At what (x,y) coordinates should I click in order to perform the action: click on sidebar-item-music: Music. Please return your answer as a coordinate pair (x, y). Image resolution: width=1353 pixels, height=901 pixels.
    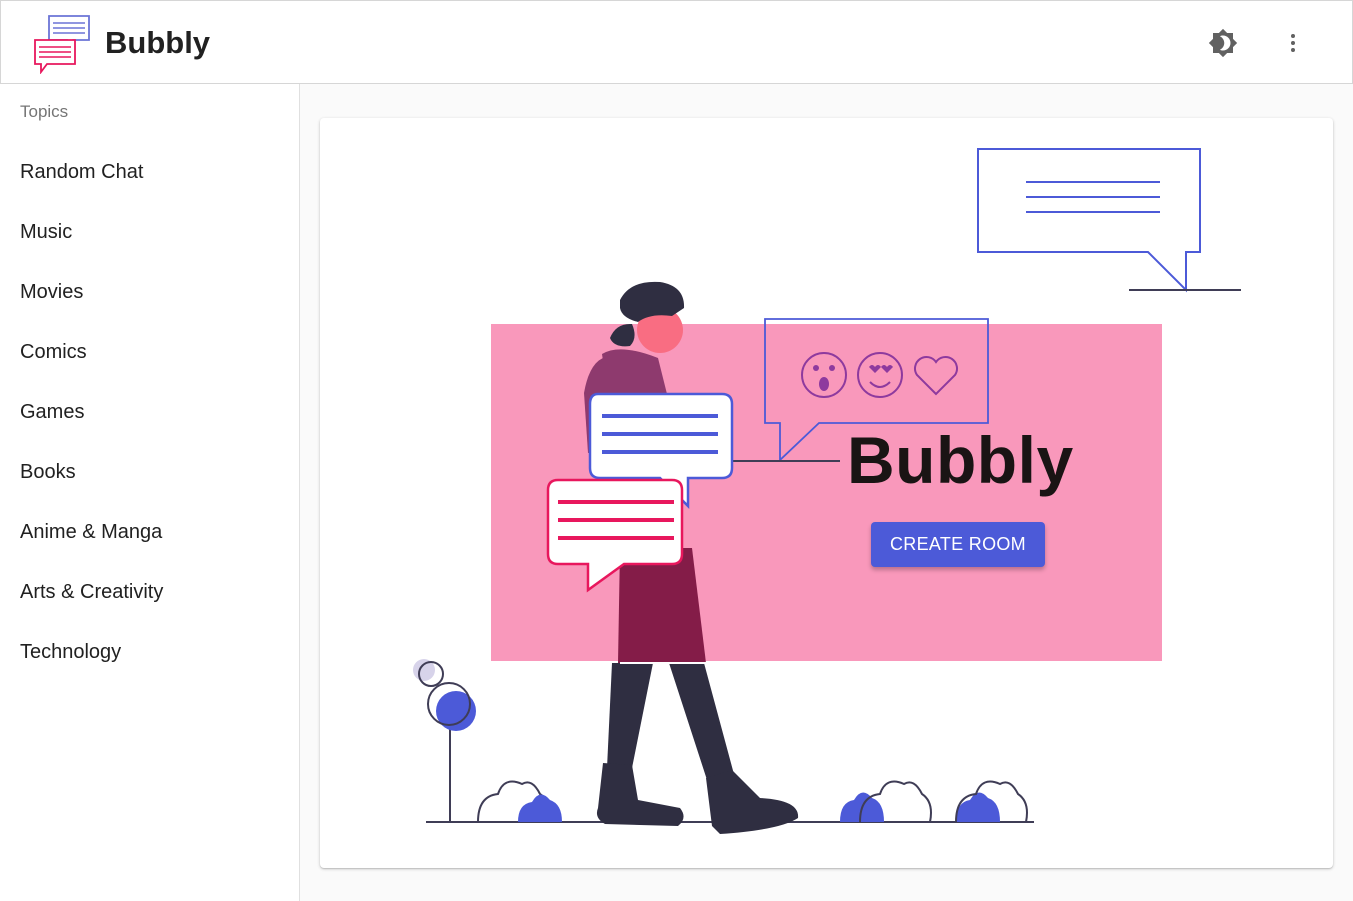
    Looking at the image, I should click on (149, 232).